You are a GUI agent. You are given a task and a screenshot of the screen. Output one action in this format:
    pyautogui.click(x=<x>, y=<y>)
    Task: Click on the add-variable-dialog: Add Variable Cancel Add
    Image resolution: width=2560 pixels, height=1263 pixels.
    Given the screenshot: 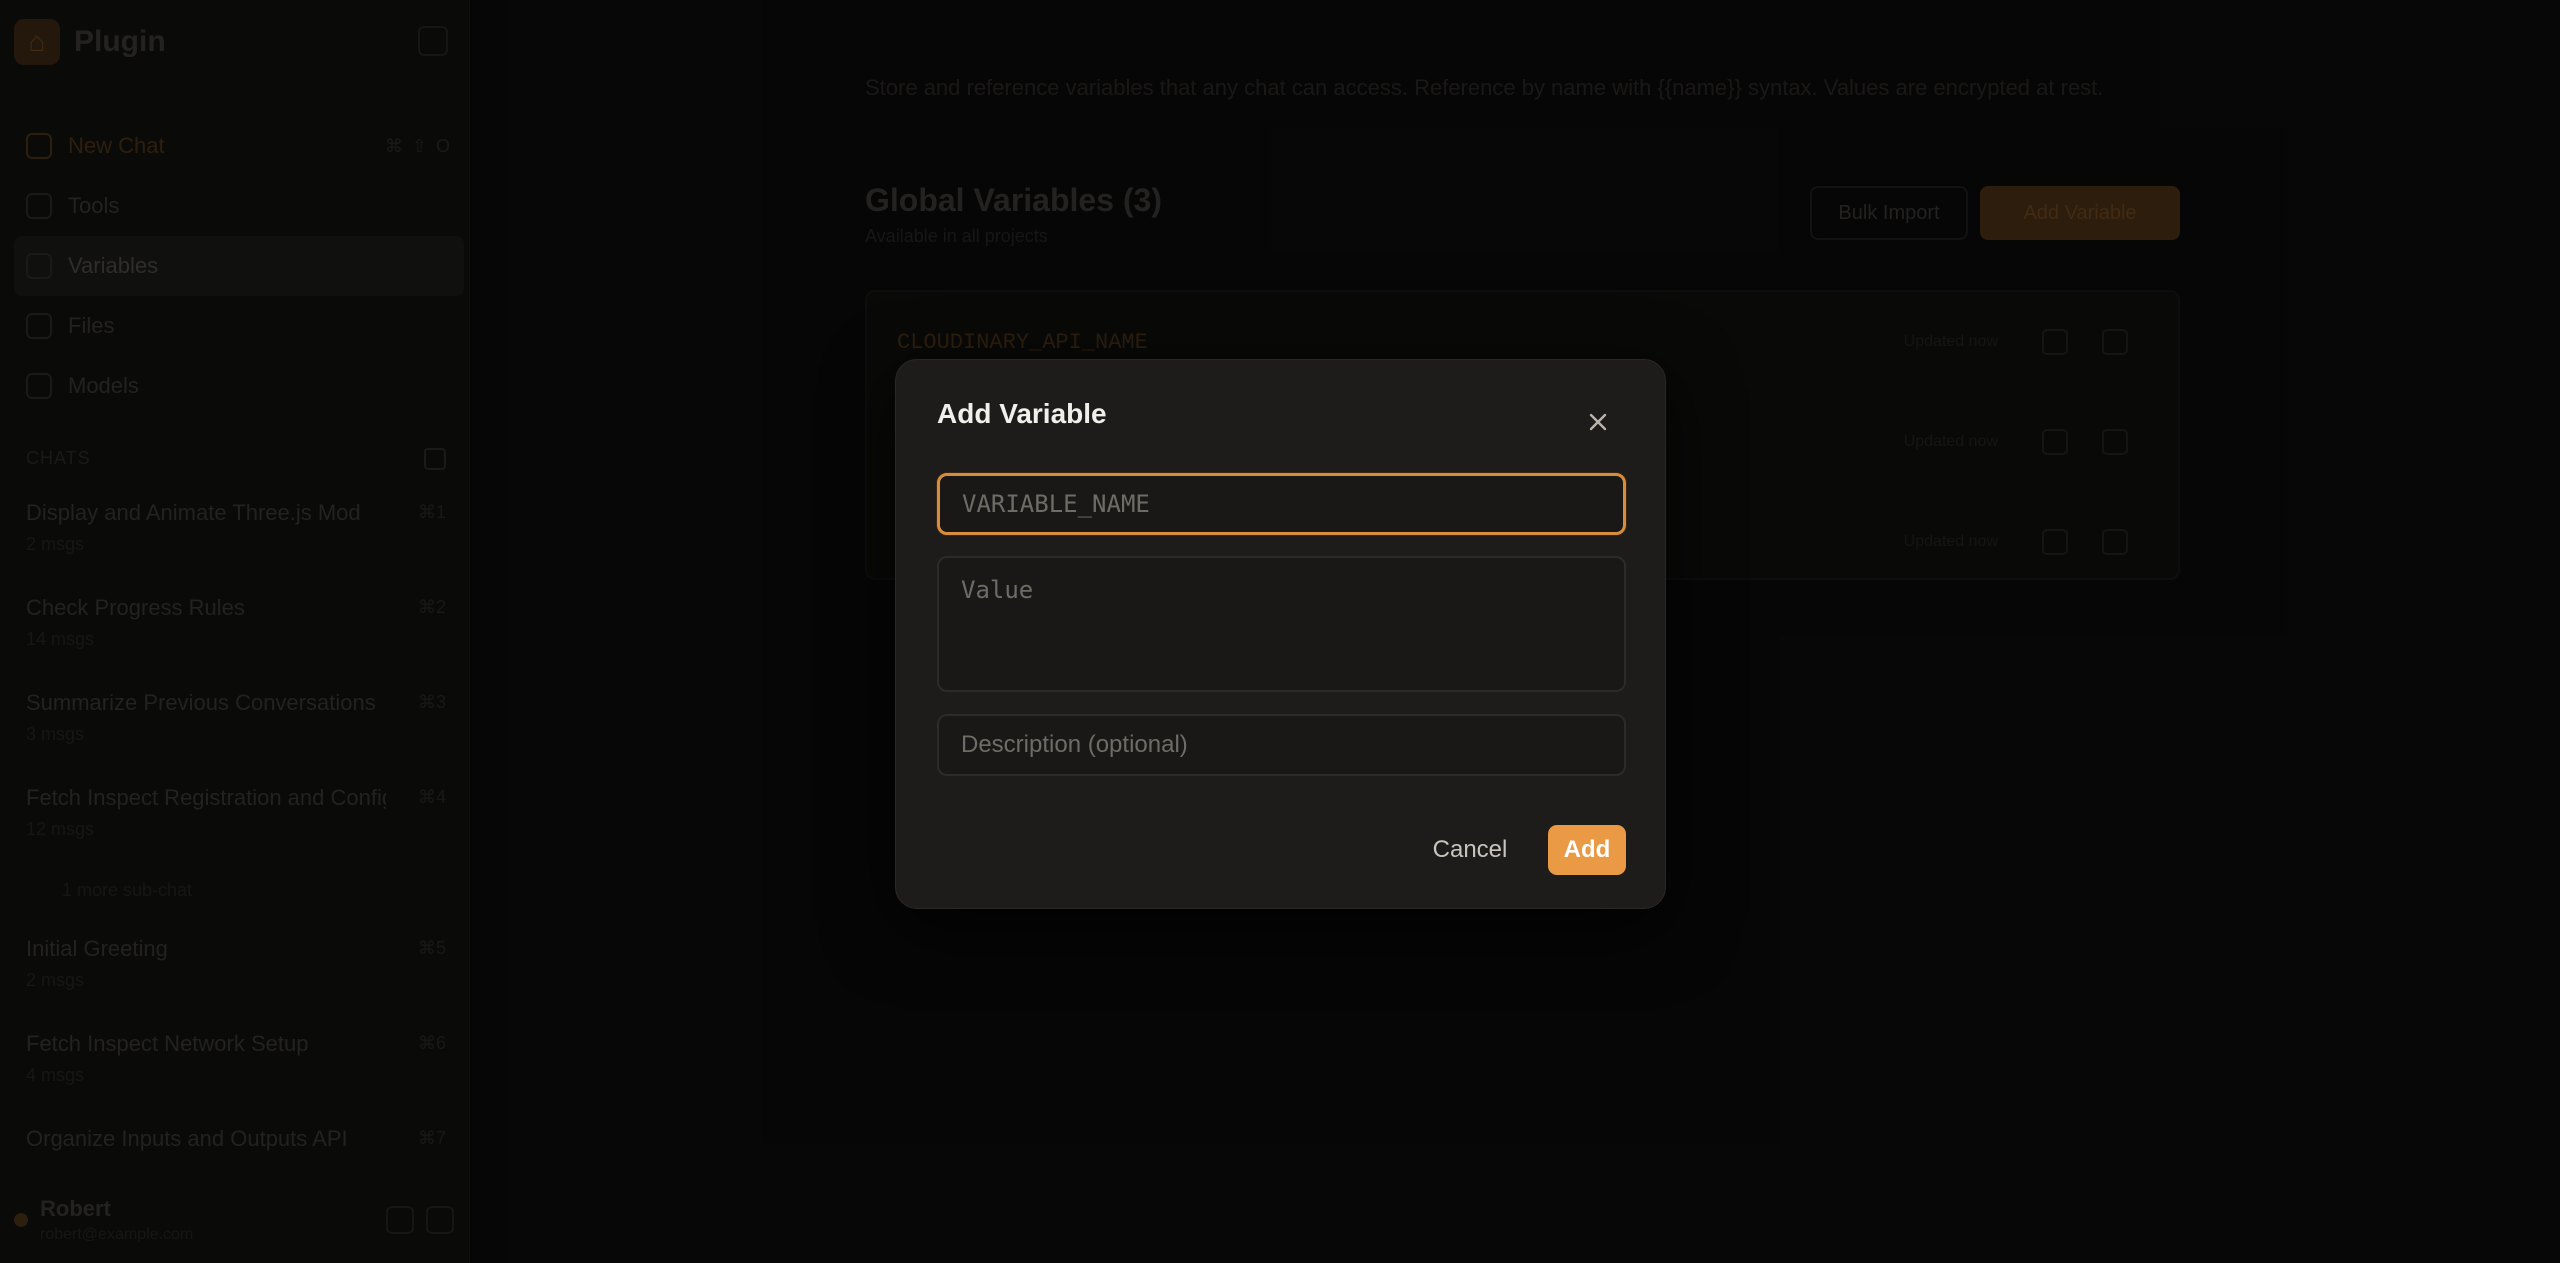 What is the action you would take?
    pyautogui.click(x=1280, y=634)
    